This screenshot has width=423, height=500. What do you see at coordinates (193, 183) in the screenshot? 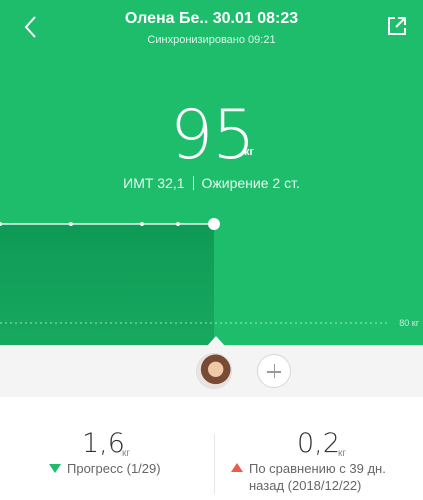
I see `bmi-separator` at bounding box center [193, 183].